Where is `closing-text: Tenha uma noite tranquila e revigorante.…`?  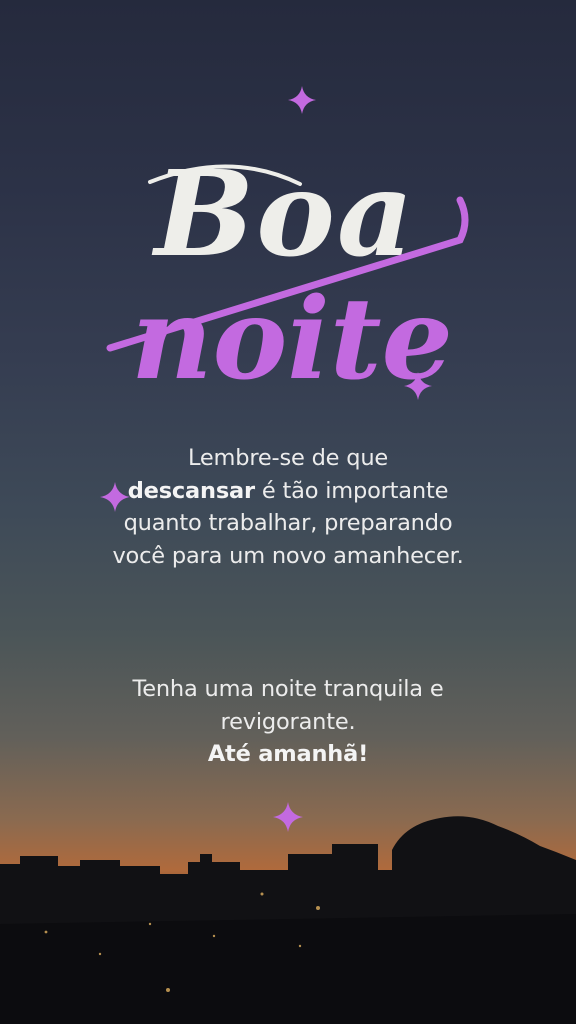
closing-text: Tenha uma noite tranquila e revigorante.… is located at coordinates (288, 722).